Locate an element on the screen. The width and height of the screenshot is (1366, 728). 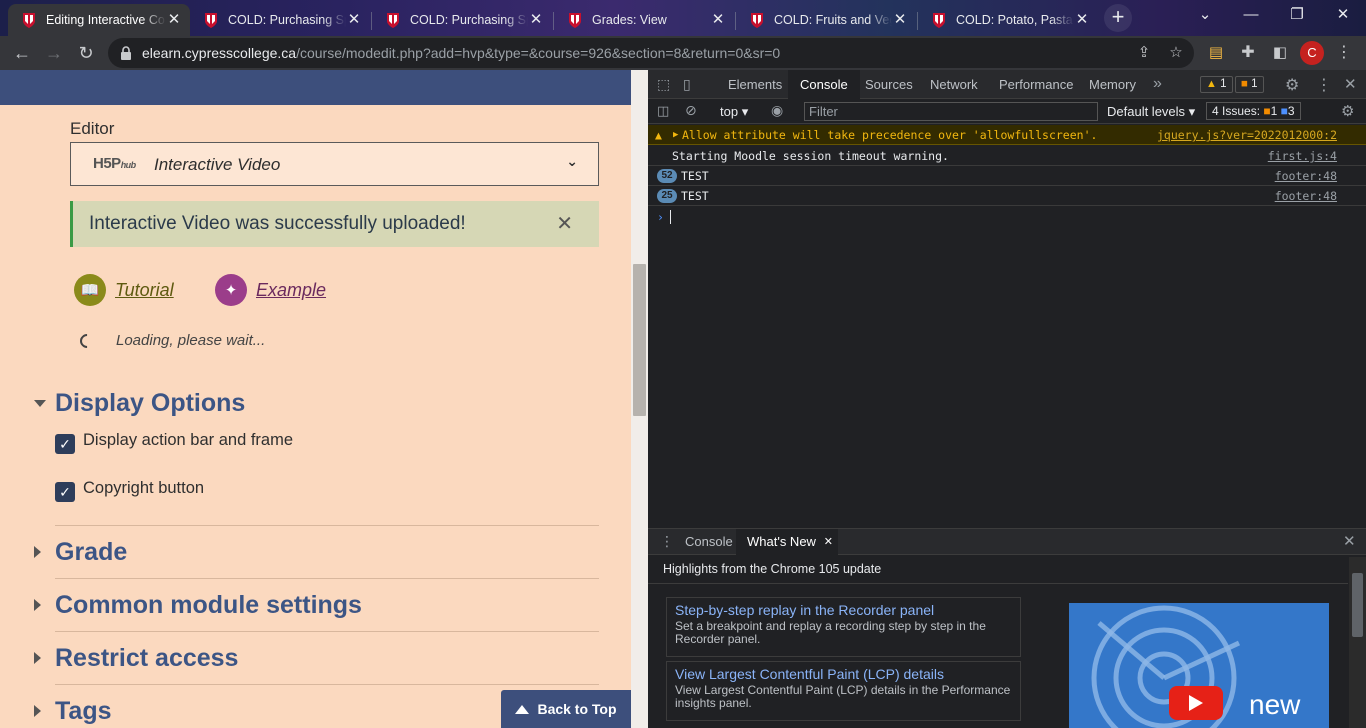
extension-icon: ▤ is located at coordinates (1216, 53).